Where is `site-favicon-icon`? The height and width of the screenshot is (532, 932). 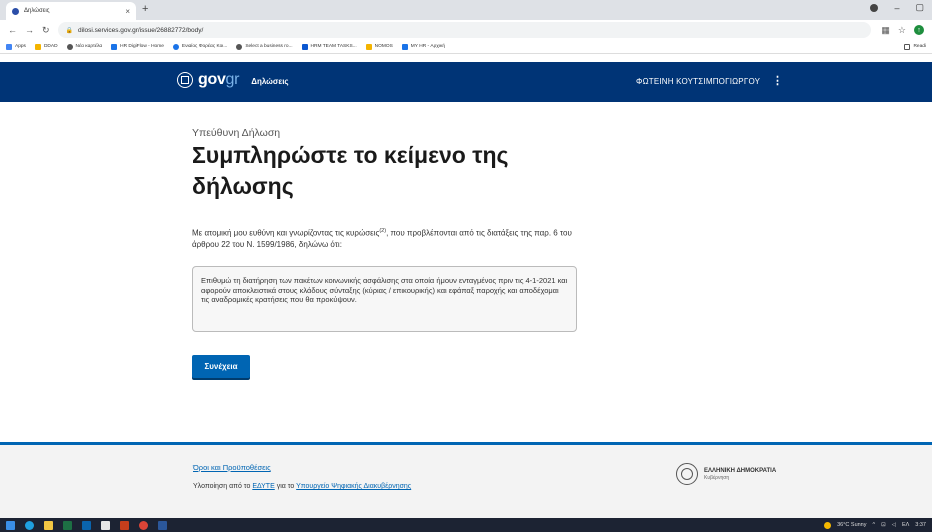
site-favicon-icon is located at coordinates (15, 11).